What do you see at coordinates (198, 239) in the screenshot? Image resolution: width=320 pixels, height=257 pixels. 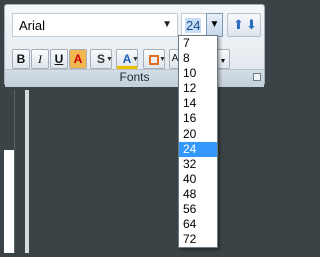 I see `font-size-option: 72` at bounding box center [198, 239].